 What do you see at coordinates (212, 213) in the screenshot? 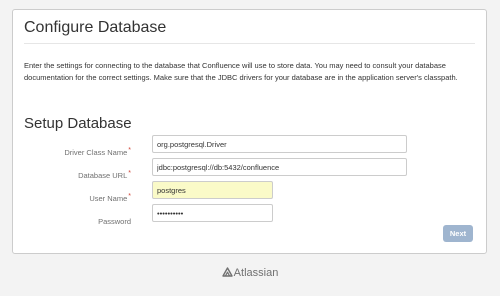
I see `password-input` at bounding box center [212, 213].